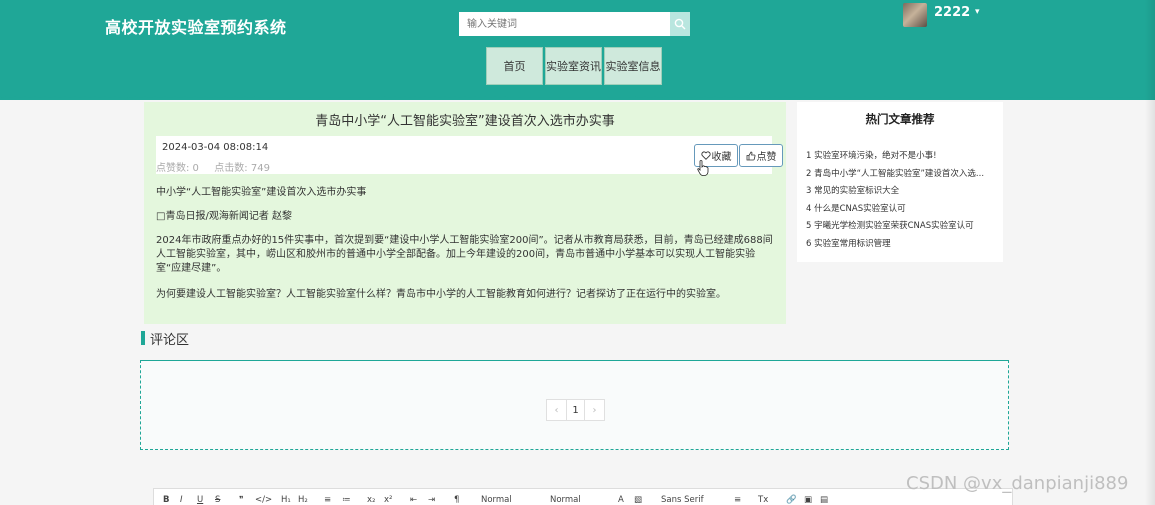  I want to click on nav-lab-info: 实验室信息, so click(633, 66).